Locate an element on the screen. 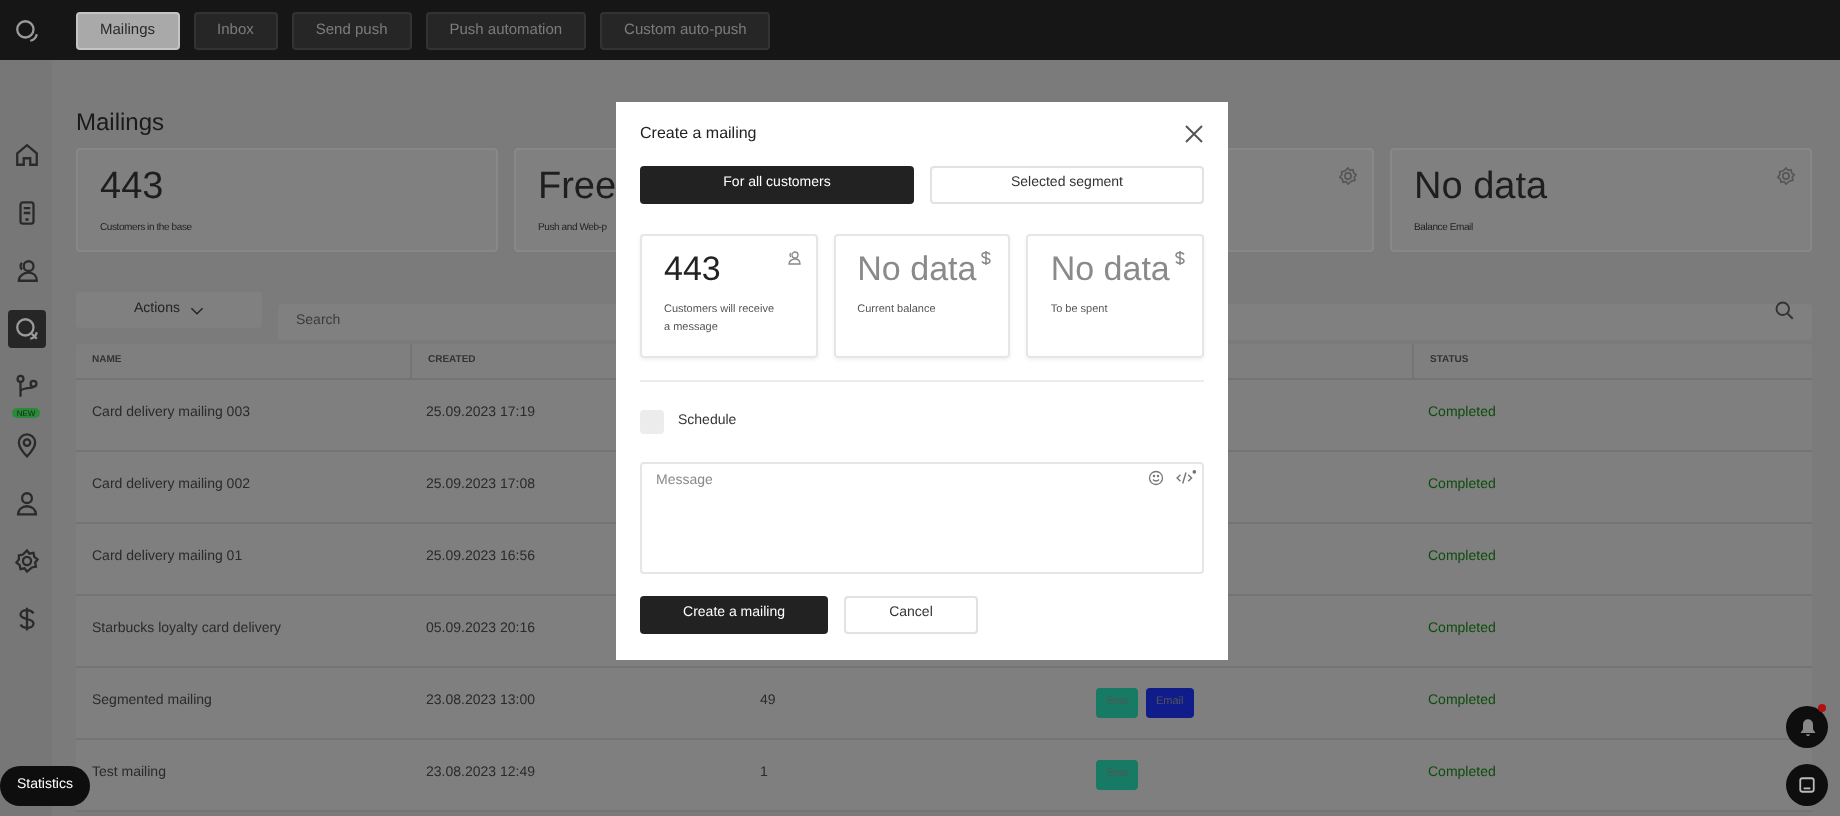 This screenshot has width=1840, height=816. dialog-title: Create a mailing is located at coordinates (698, 134).